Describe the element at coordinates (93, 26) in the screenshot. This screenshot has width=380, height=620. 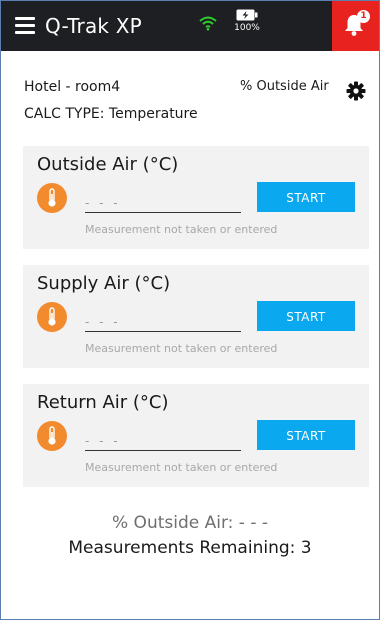
I see `app-title: Q-Trak XP` at that location.